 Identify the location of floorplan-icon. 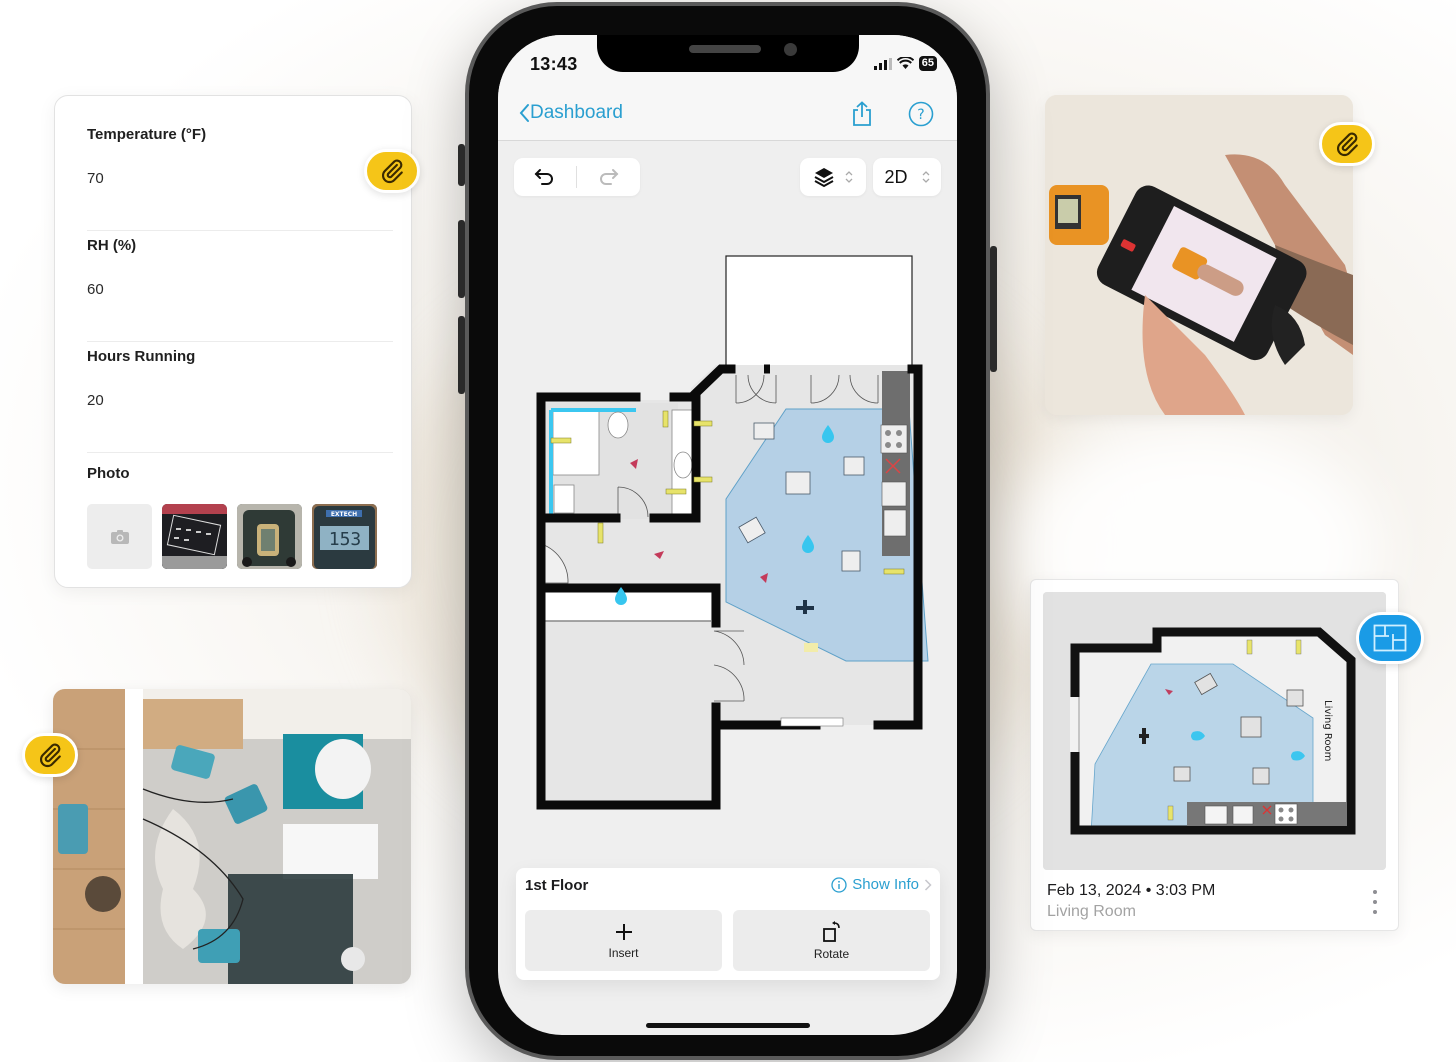
(1390, 638).